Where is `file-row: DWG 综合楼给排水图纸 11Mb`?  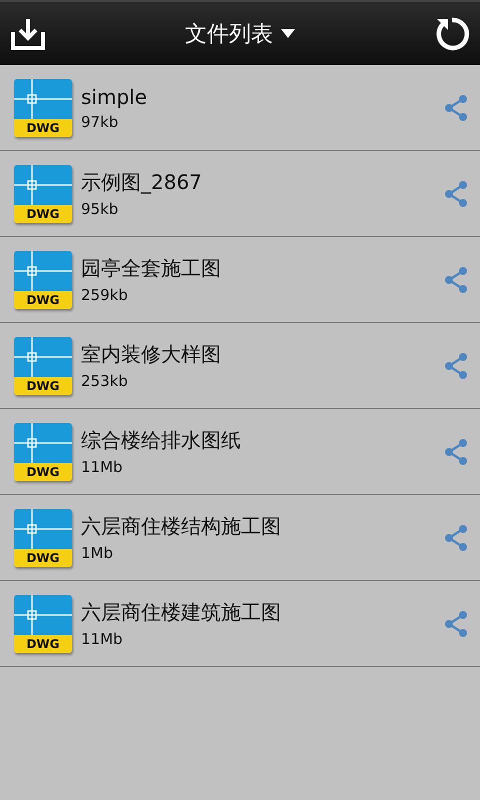 file-row: DWG 综合楼给排水图纸 11Mb is located at coordinates (240, 452).